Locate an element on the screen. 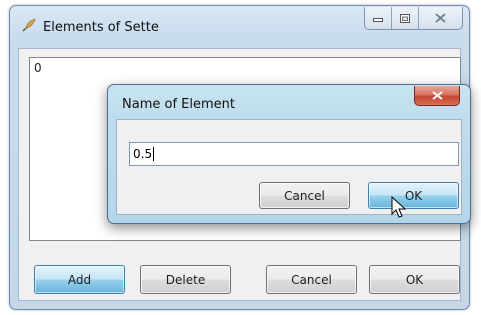 The height and width of the screenshot is (315, 481). close-button is located at coordinates (440, 18).